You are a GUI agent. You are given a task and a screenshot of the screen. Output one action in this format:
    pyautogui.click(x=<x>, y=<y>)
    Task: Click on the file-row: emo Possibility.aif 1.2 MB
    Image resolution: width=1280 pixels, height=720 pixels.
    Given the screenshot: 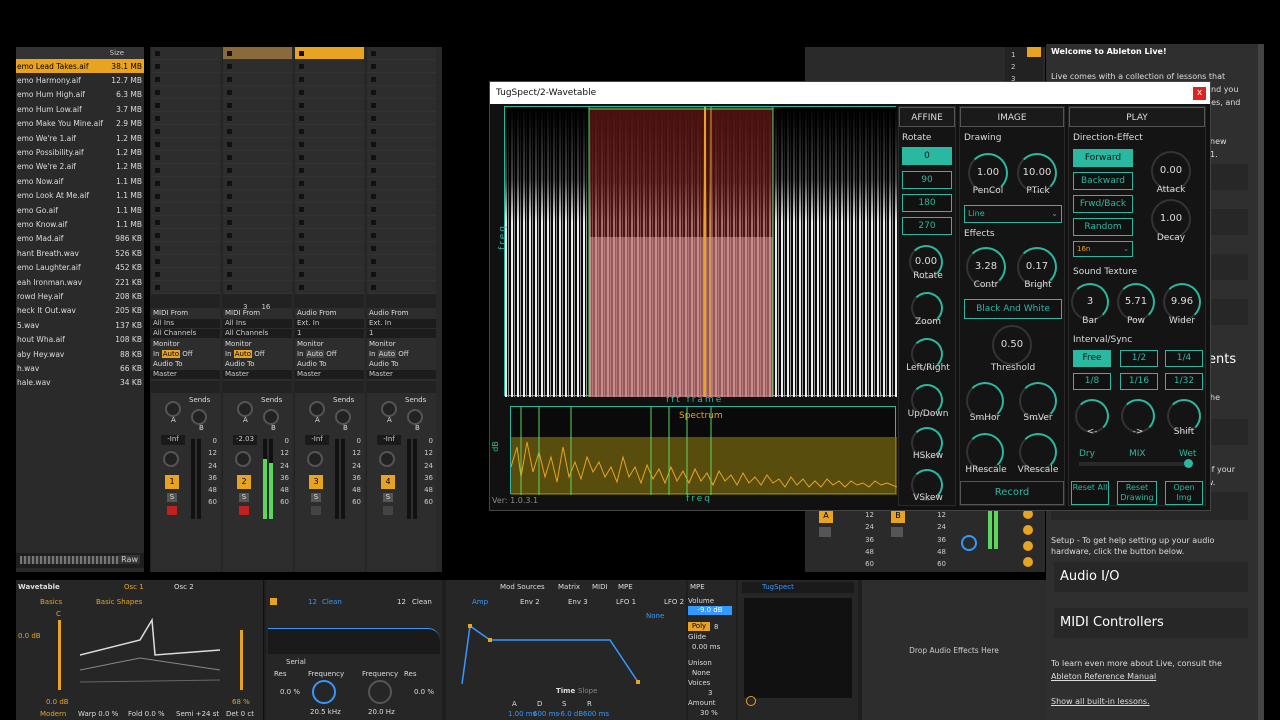 What is the action you would take?
    pyautogui.click(x=80, y=152)
    